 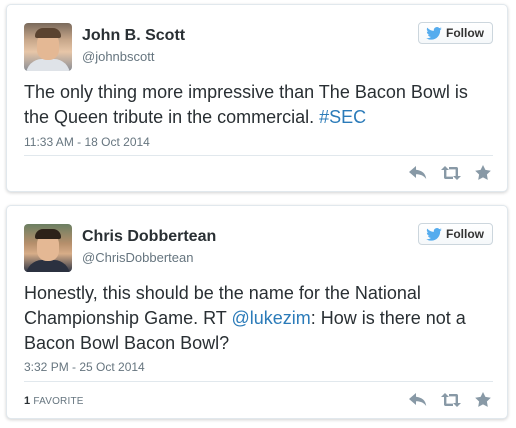 What do you see at coordinates (84, 367) in the screenshot?
I see `tweet-timestamp: 3:32 PM - 25 Oct 2014` at bounding box center [84, 367].